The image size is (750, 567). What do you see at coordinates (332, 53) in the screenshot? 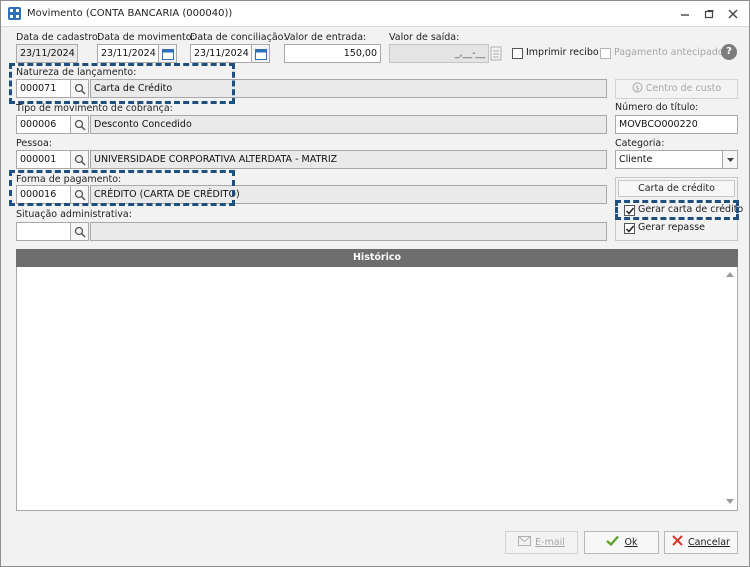
I see `valor-entrada-input: 150,00` at bounding box center [332, 53].